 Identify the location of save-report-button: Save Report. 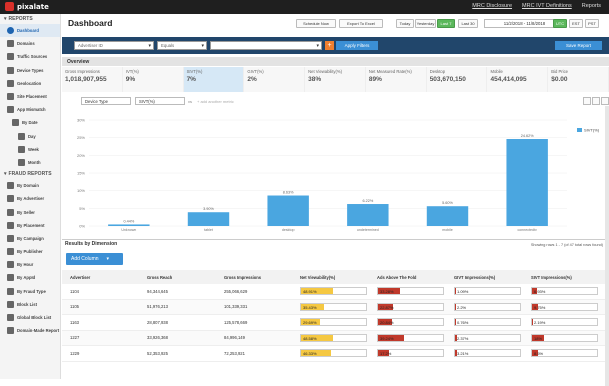
(578, 45).